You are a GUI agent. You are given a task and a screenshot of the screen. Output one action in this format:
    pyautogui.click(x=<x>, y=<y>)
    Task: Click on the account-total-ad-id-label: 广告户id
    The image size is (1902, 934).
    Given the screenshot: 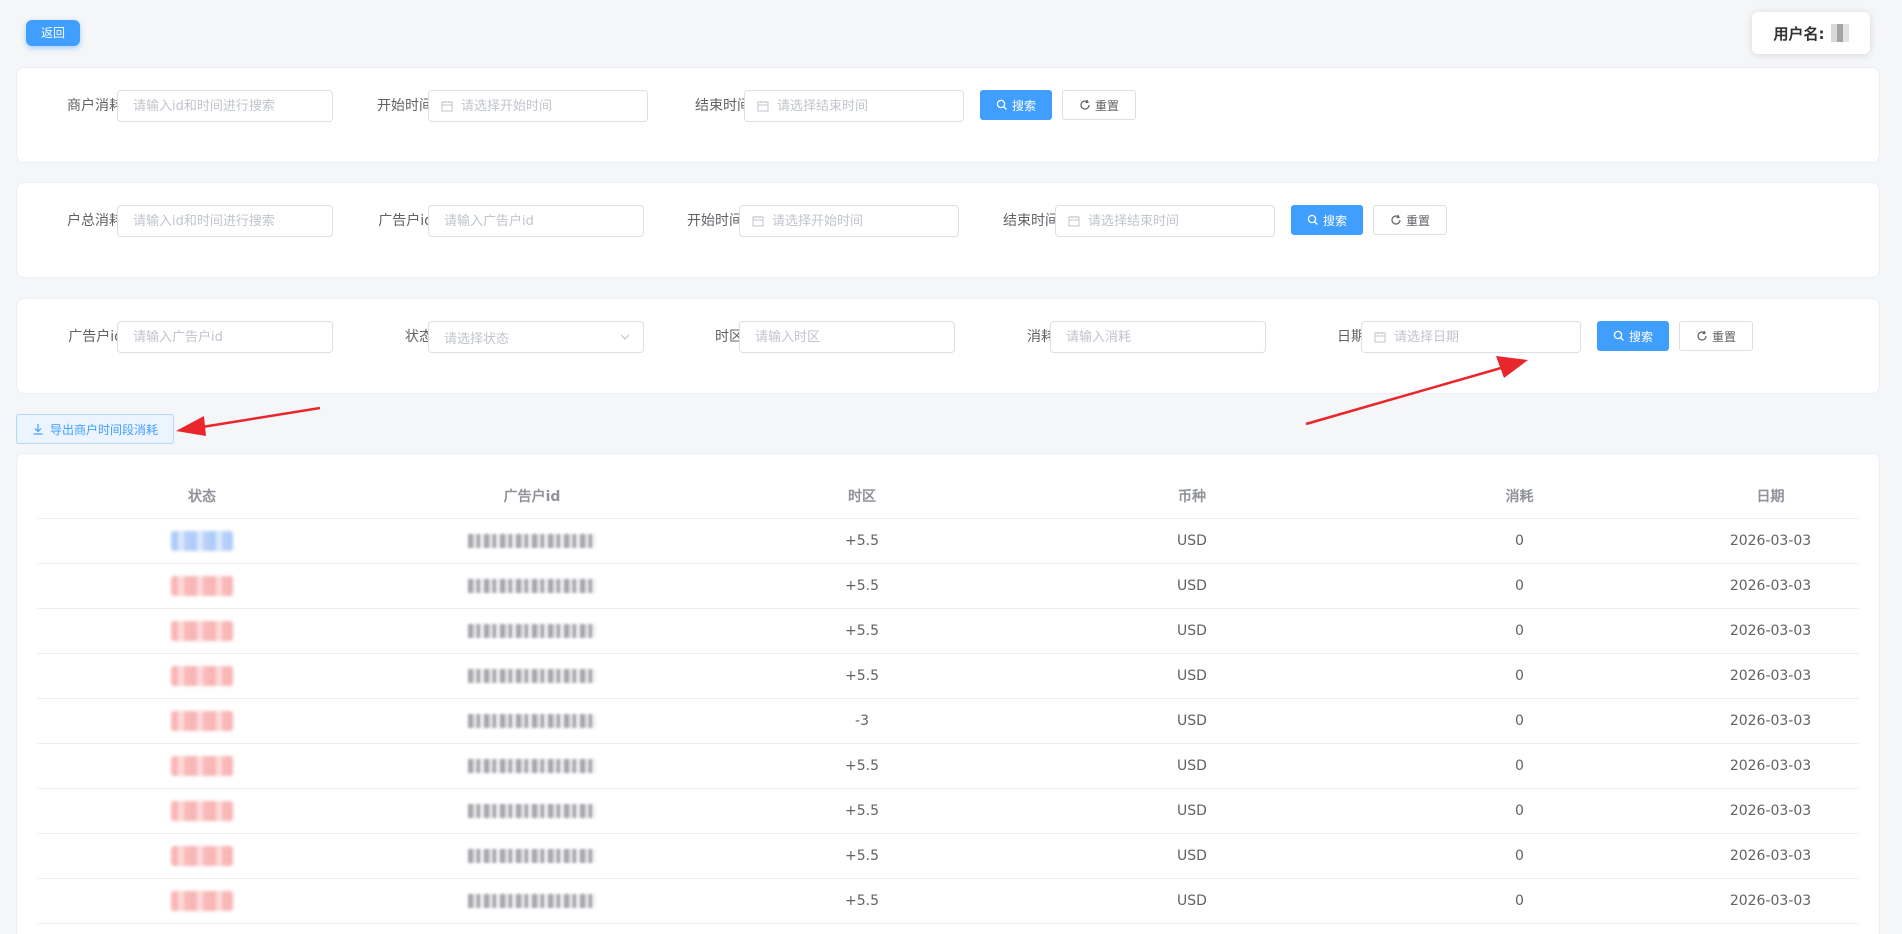 What is the action you would take?
    pyautogui.click(x=405, y=221)
    